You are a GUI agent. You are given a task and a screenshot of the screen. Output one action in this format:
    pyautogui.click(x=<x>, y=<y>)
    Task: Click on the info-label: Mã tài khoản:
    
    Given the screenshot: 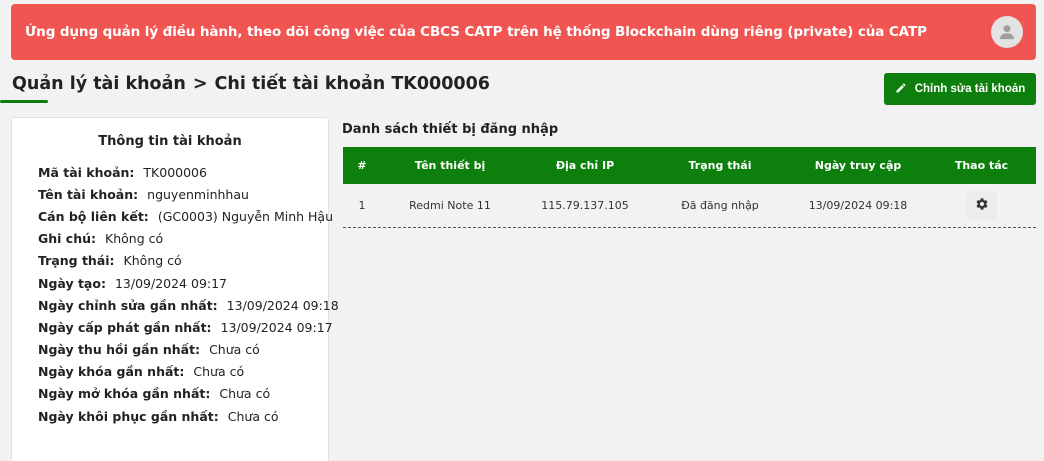 What is the action you would take?
    pyautogui.click(x=86, y=172)
    